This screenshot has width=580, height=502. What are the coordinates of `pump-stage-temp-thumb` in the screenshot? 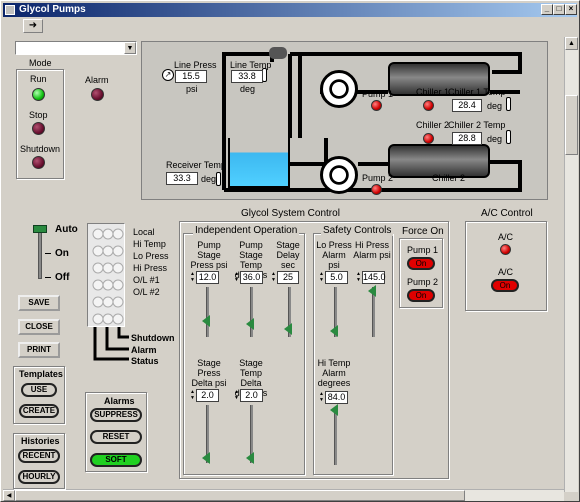 It's located at (250, 324).